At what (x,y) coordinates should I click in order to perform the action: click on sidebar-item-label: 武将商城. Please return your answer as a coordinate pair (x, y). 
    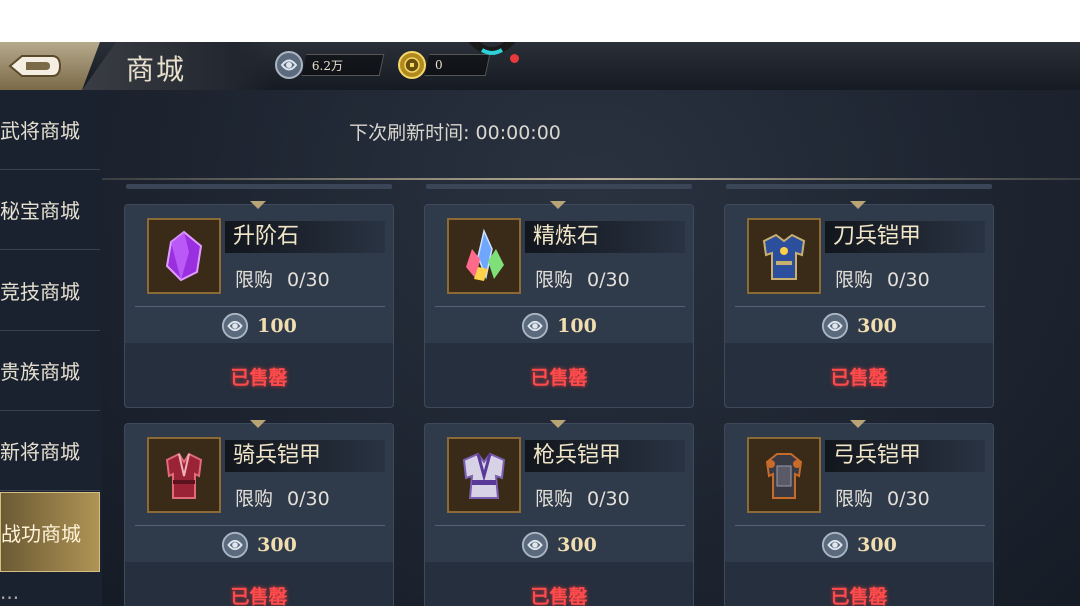
    Looking at the image, I should click on (40, 131).